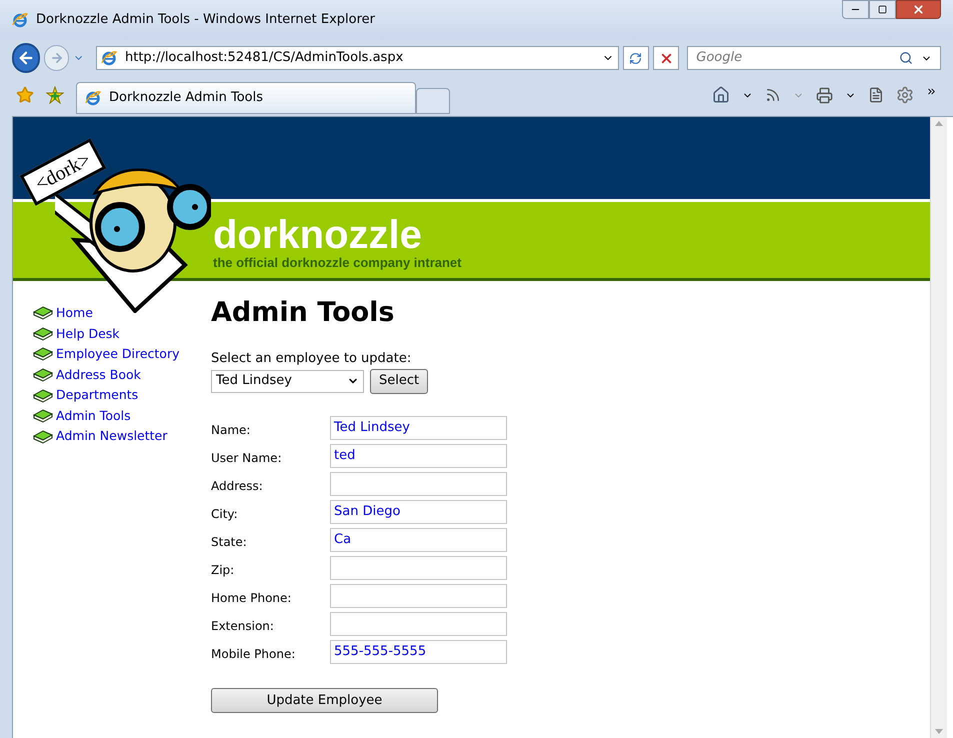  Describe the element at coordinates (93, 416) in the screenshot. I see `nav-link: Admin Tools` at that location.